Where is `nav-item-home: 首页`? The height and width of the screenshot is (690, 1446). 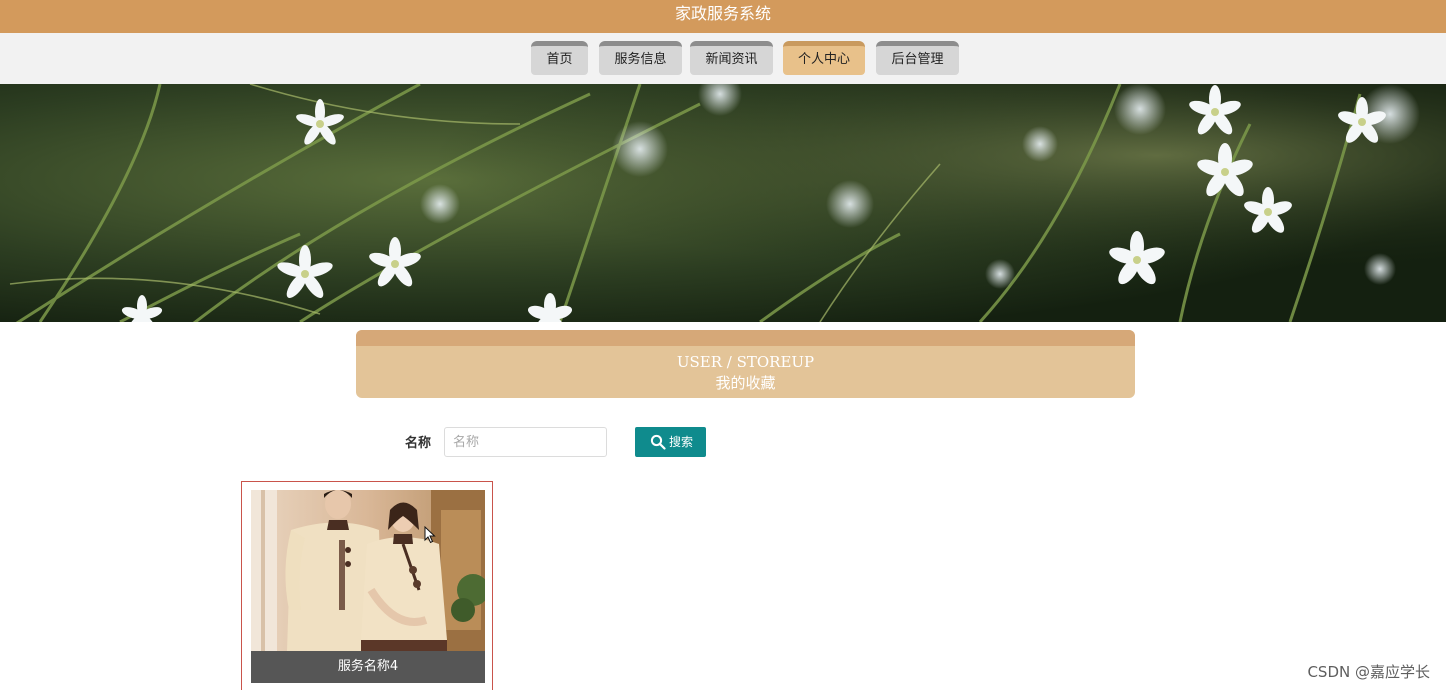
nav-item-home: 首页 is located at coordinates (559, 58).